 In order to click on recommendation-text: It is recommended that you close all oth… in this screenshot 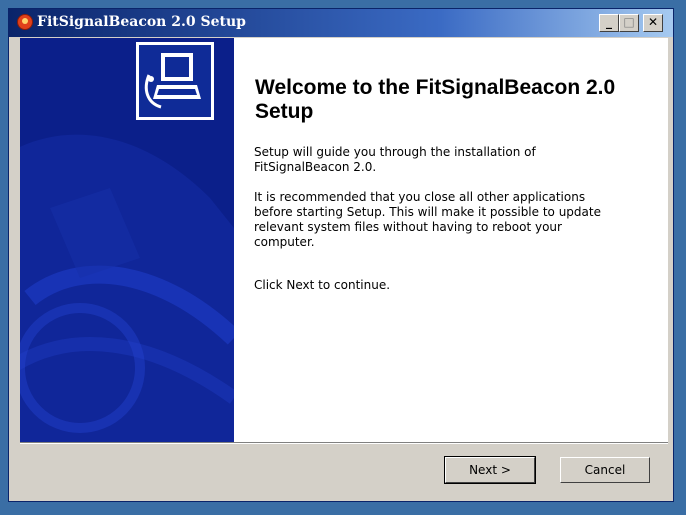, I will do `click(427, 219)`.